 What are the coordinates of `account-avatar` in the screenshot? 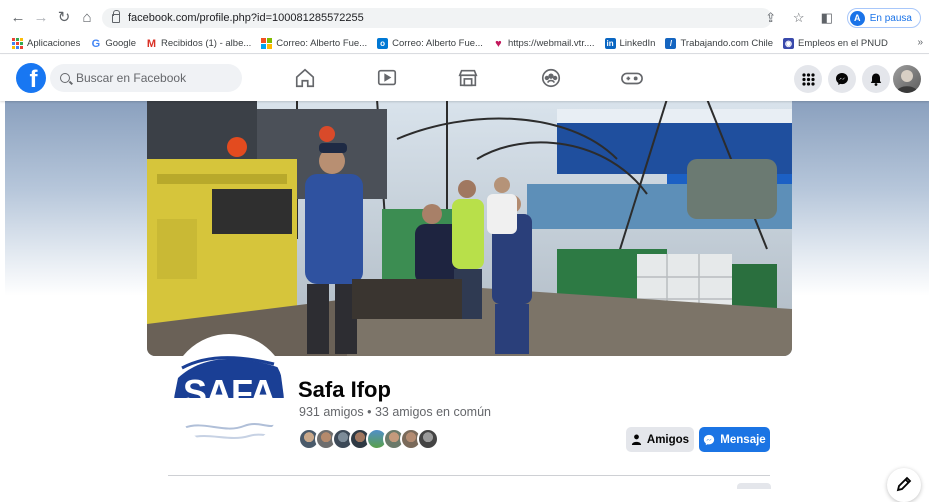 It's located at (907, 79).